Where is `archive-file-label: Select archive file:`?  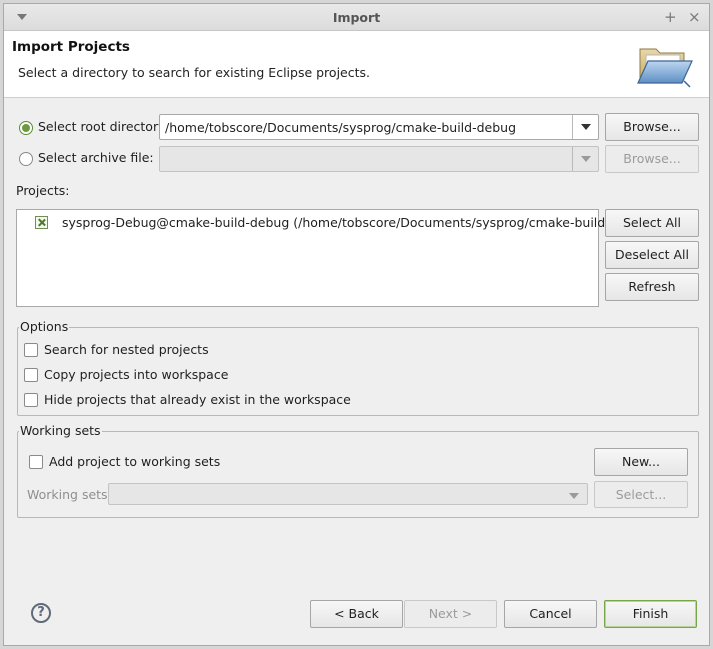
archive-file-label: Select archive file: is located at coordinates (96, 157).